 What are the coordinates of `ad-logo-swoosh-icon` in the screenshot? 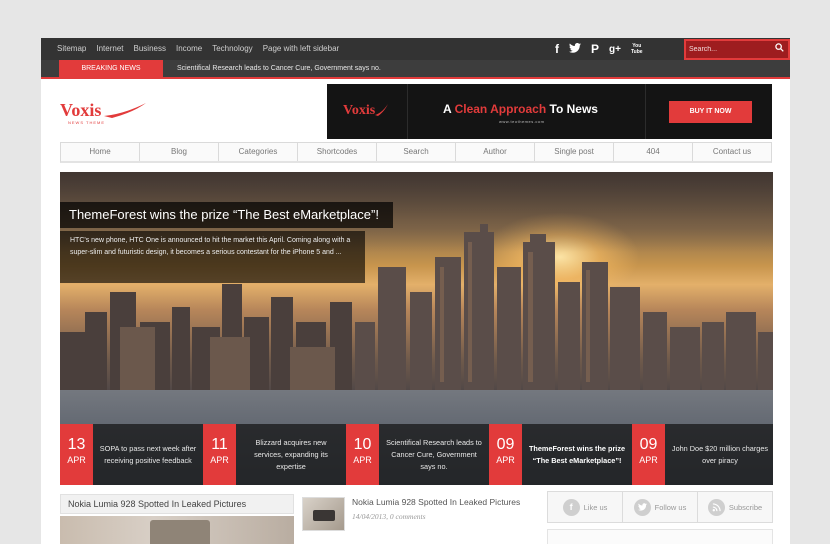 It's located at (381, 110).